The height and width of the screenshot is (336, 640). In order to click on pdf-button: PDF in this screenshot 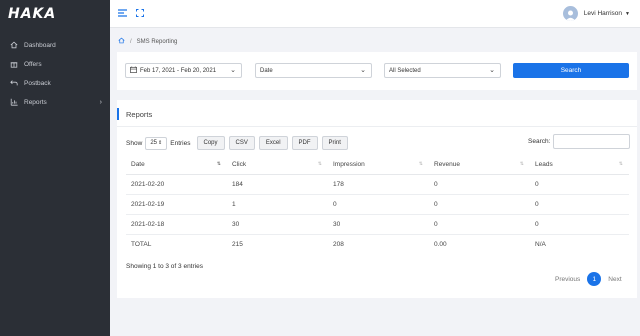, I will do `click(304, 143)`.